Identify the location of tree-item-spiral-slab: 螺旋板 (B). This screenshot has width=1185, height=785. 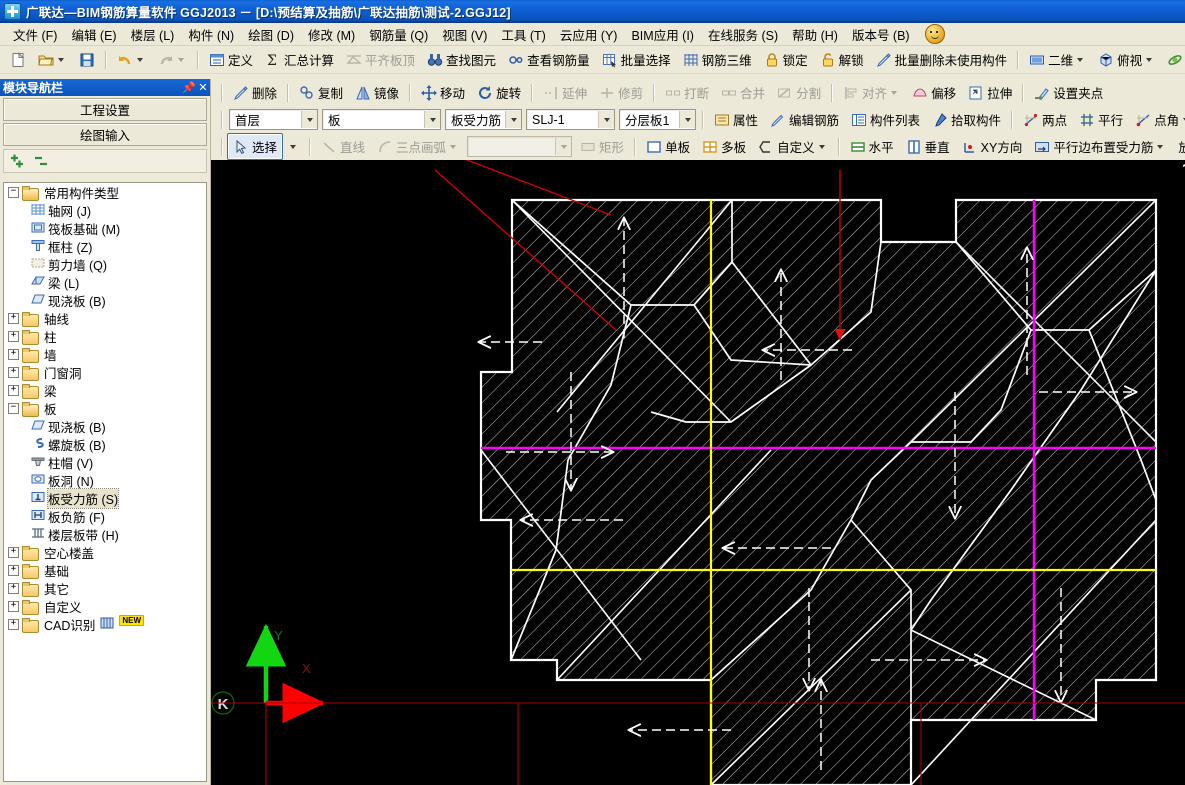
(105, 444).